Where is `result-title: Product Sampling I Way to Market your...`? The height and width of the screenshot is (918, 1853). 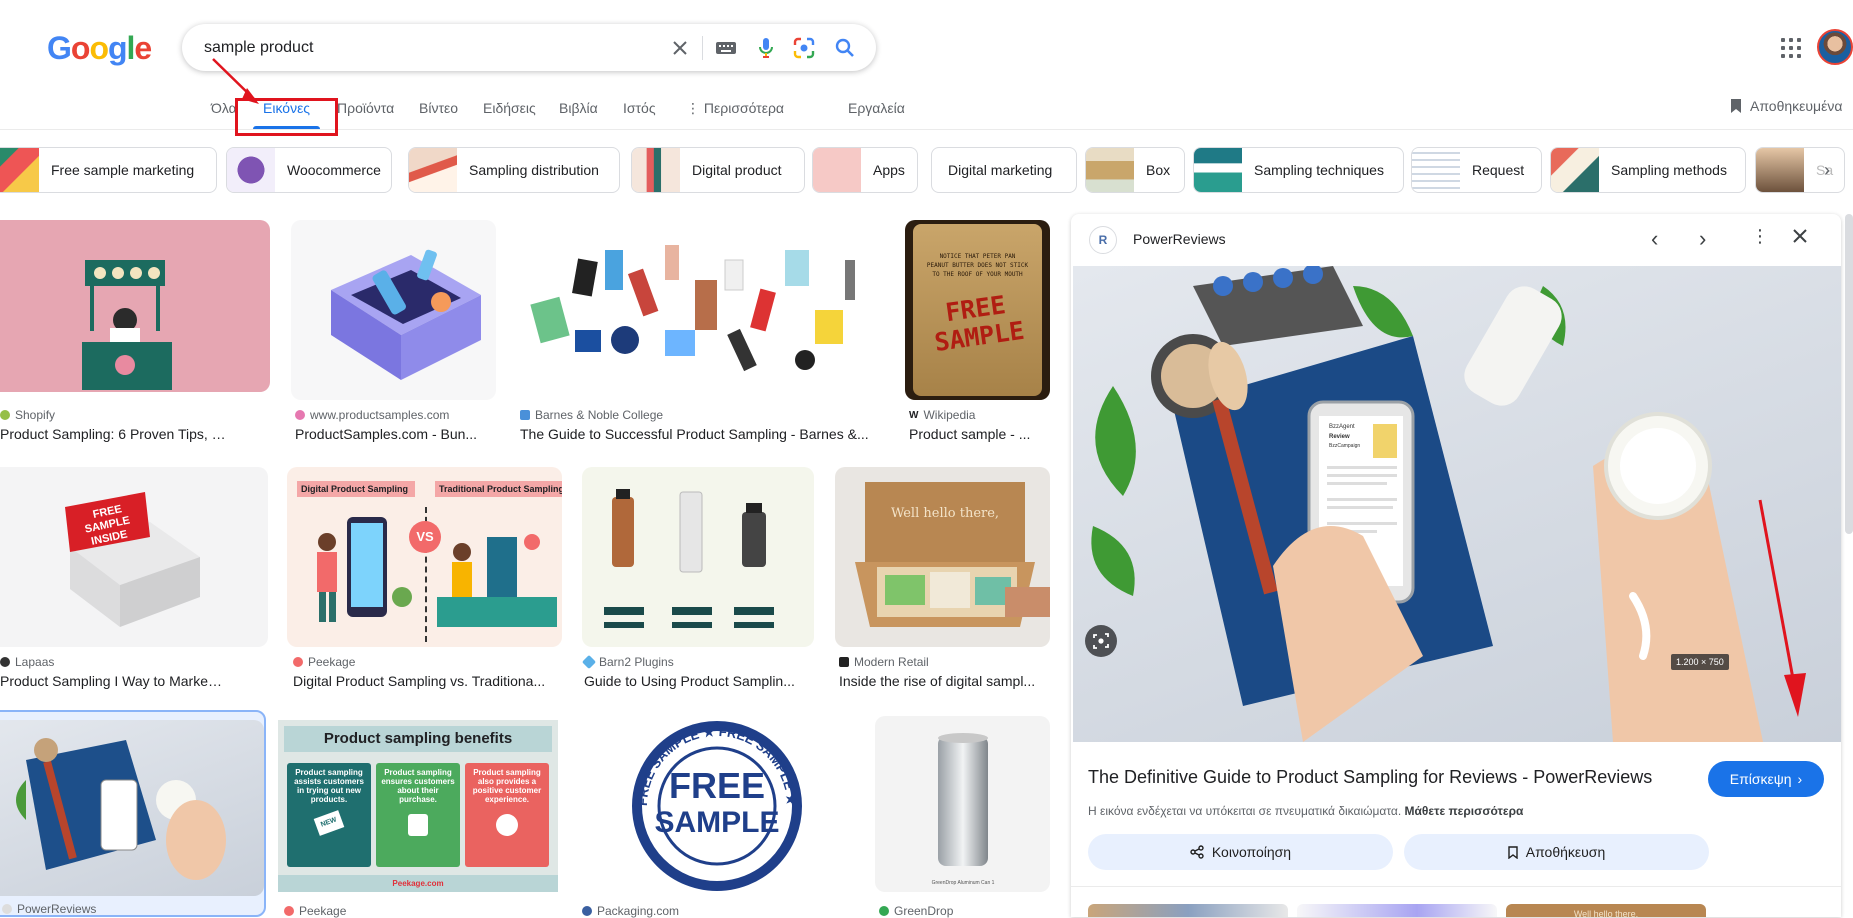
result-title: Product Sampling I Way to Market your... is located at coordinates (112, 681).